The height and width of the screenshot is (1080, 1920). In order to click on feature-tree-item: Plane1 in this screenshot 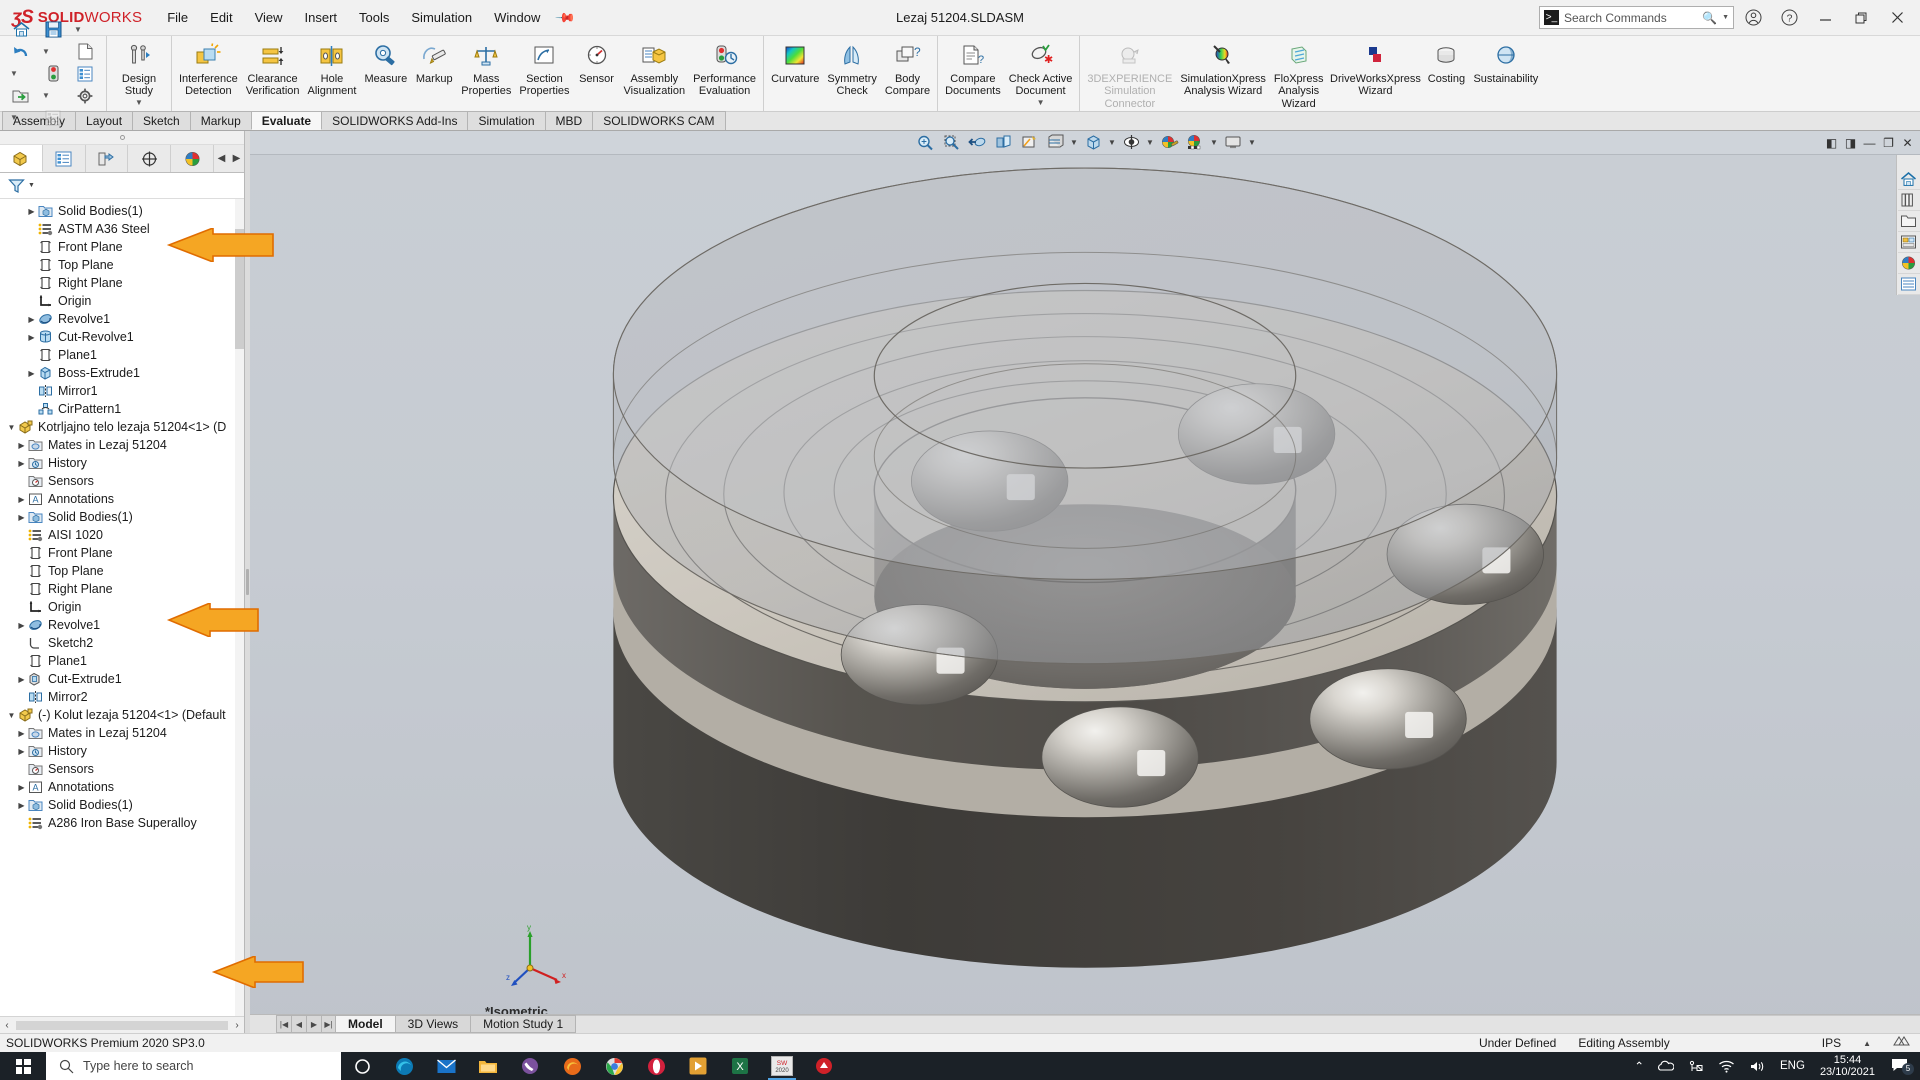, I will do `click(122, 661)`.